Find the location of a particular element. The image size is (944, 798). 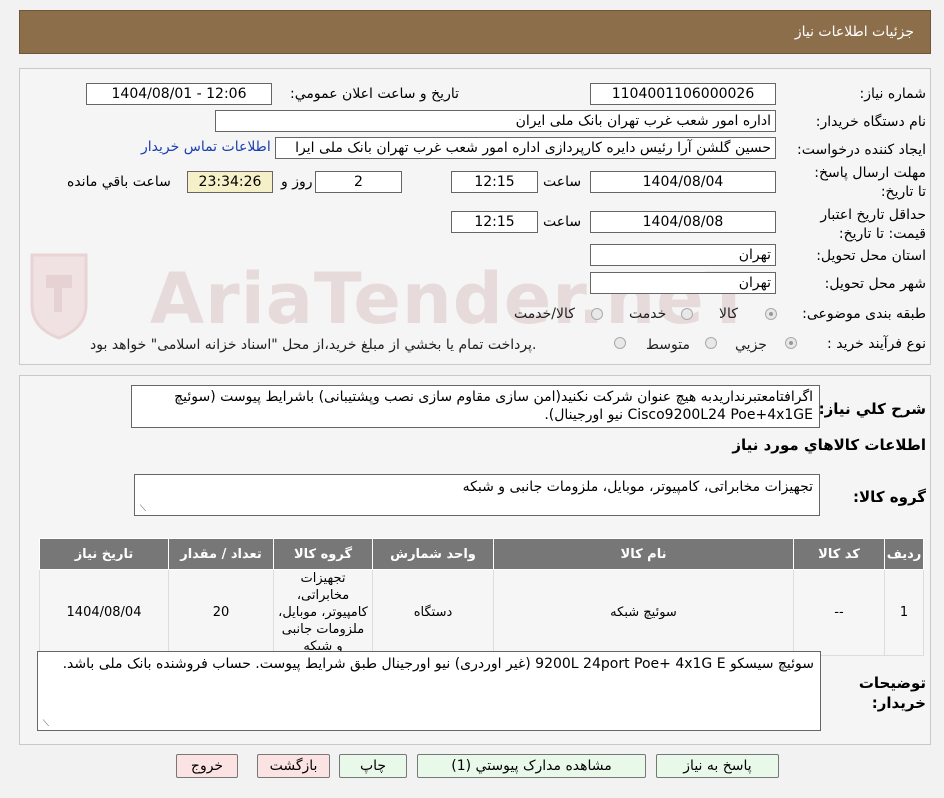

col-name: نام کالا is located at coordinates (643, 554).